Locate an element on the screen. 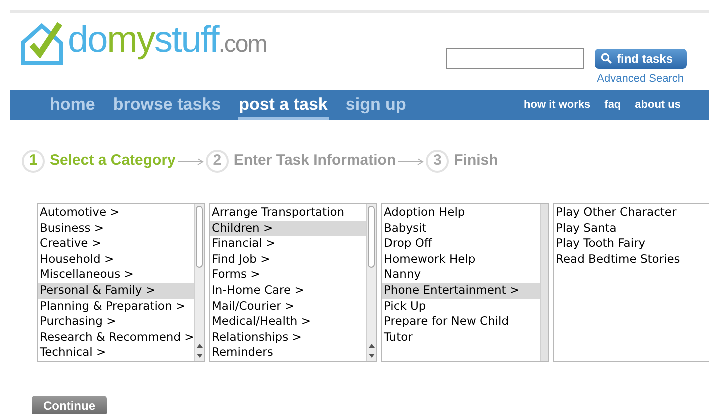 The image size is (709, 414). list-option: Planning & Preparation > is located at coordinates (116, 306).